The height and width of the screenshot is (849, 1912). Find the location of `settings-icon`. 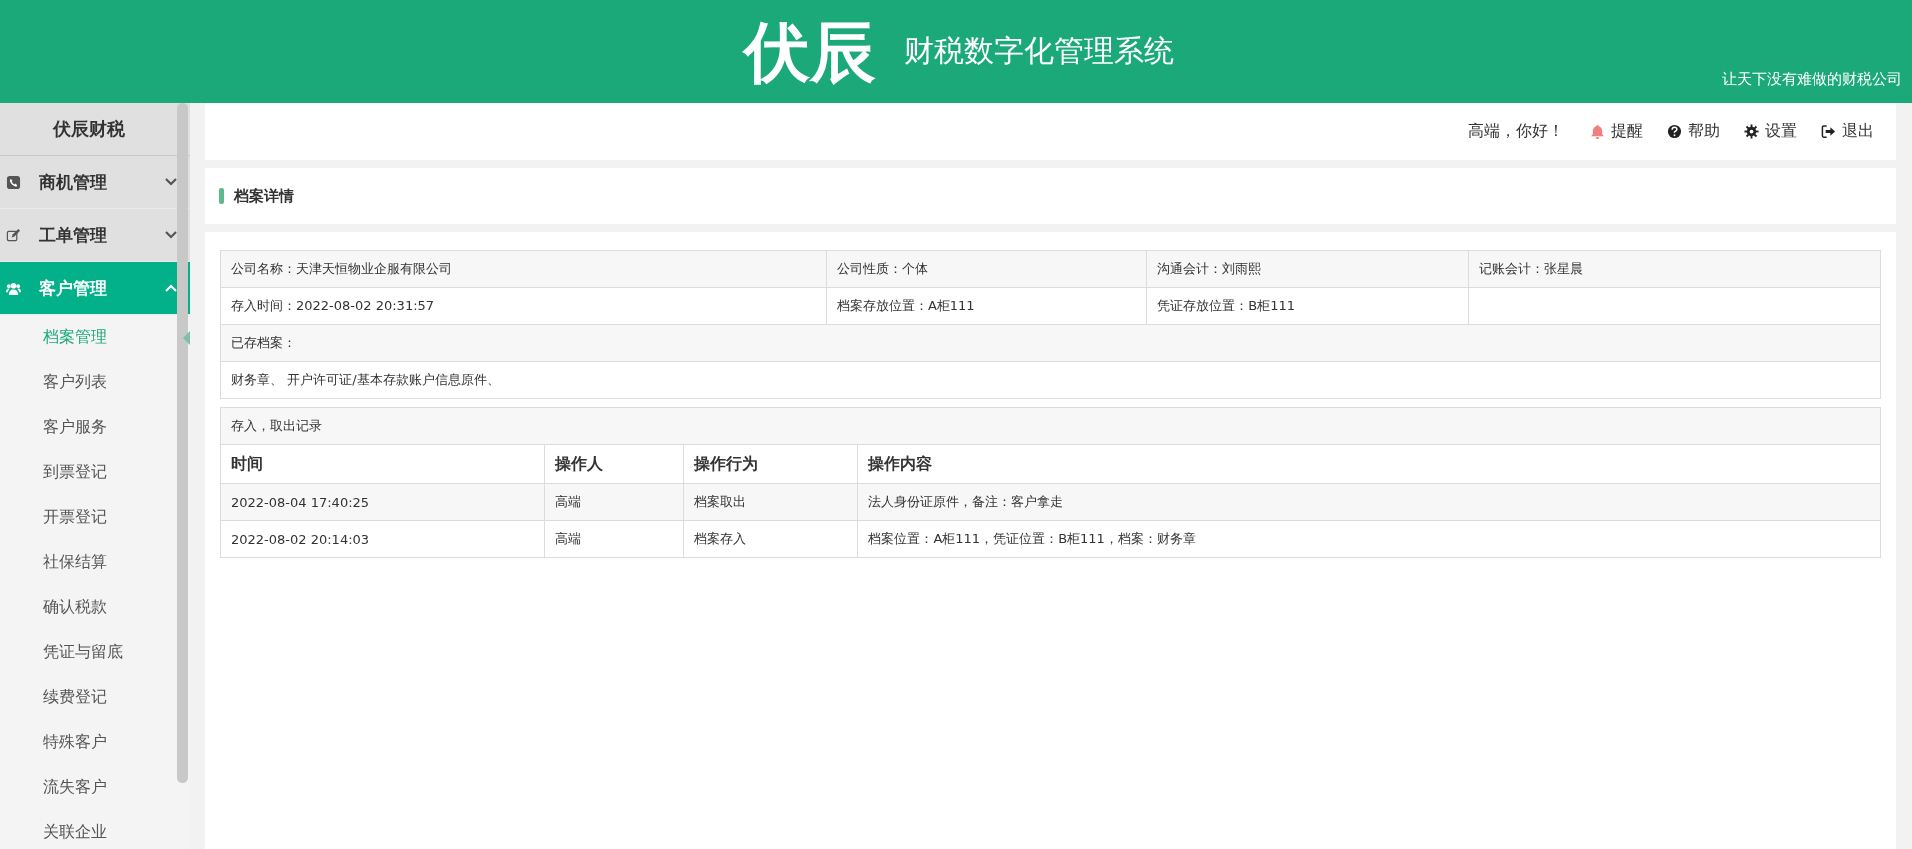

settings-icon is located at coordinates (1751, 131).